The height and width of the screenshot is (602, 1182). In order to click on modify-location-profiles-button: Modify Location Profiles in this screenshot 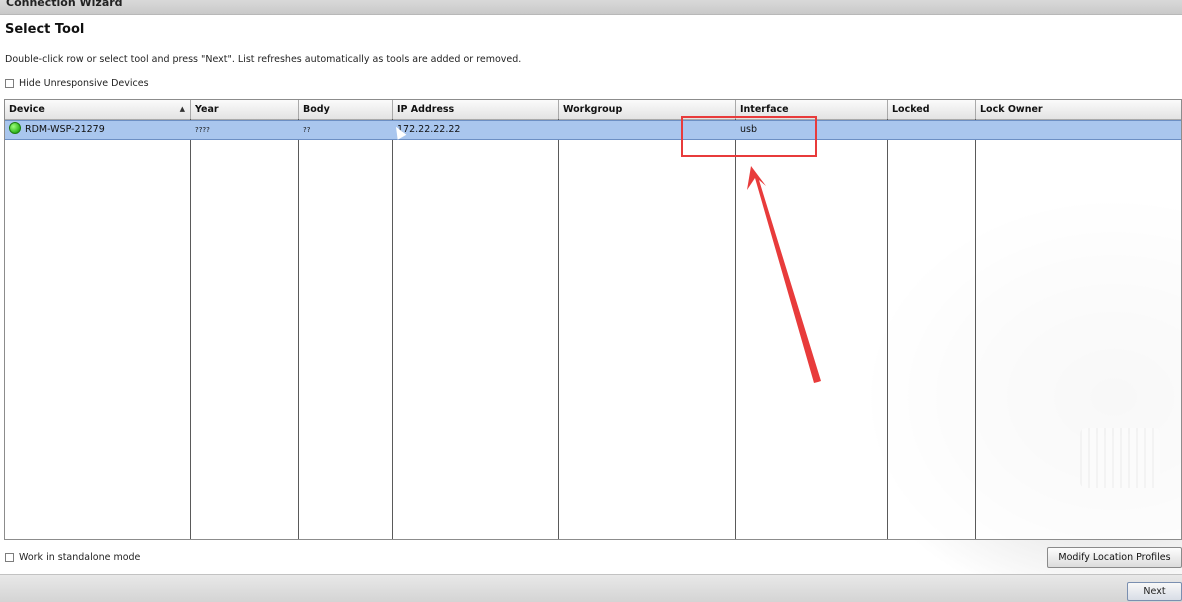, I will do `click(1114, 557)`.